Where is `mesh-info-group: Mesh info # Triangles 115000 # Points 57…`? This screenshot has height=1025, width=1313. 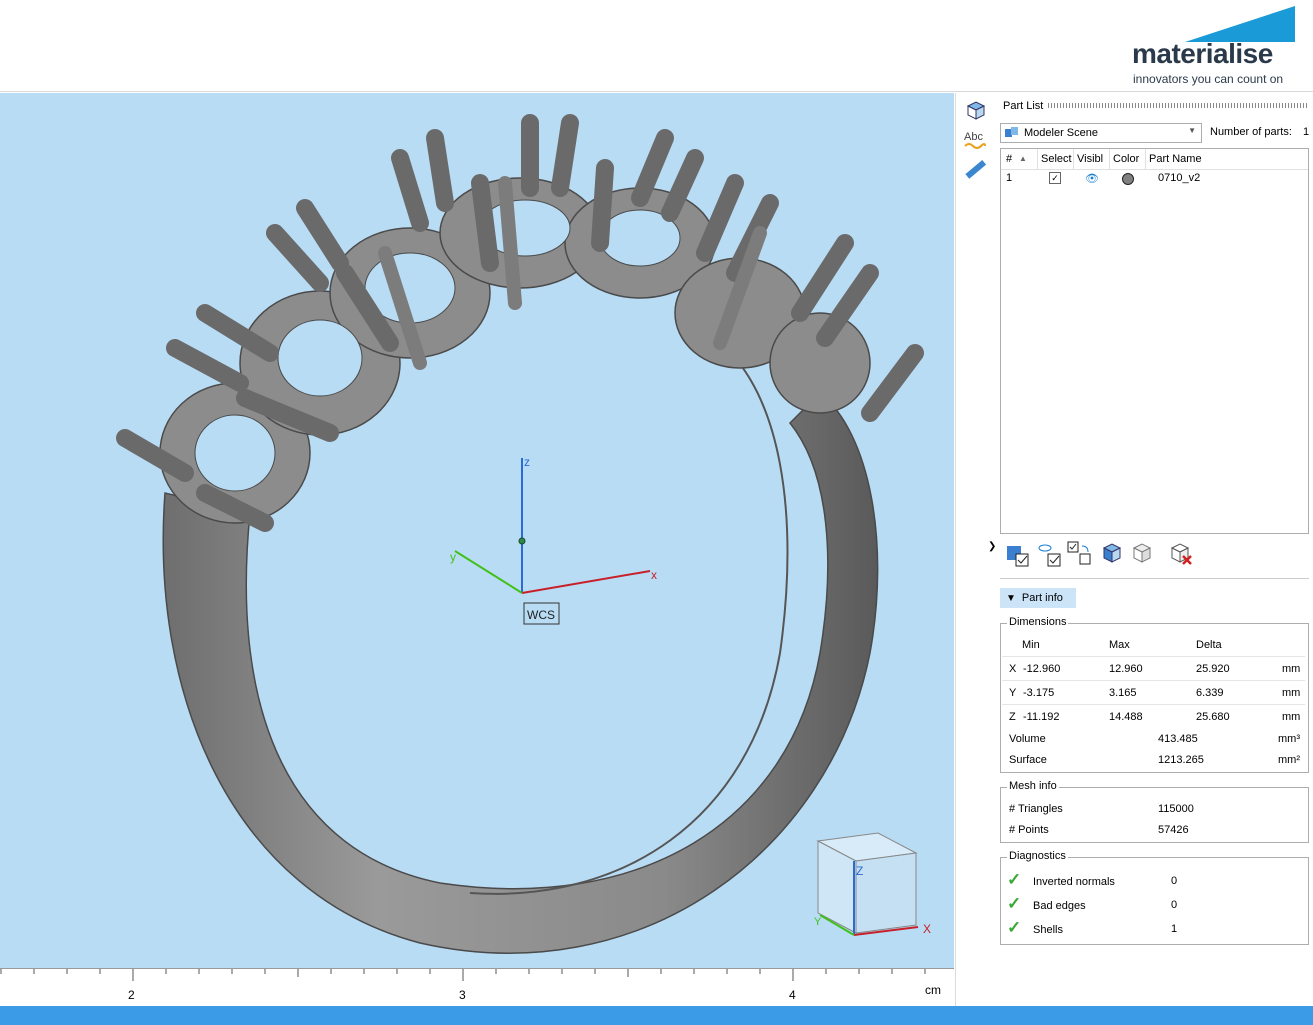
mesh-info-group: Mesh info # Triangles 115000 # Points 57… is located at coordinates (1154, 811).